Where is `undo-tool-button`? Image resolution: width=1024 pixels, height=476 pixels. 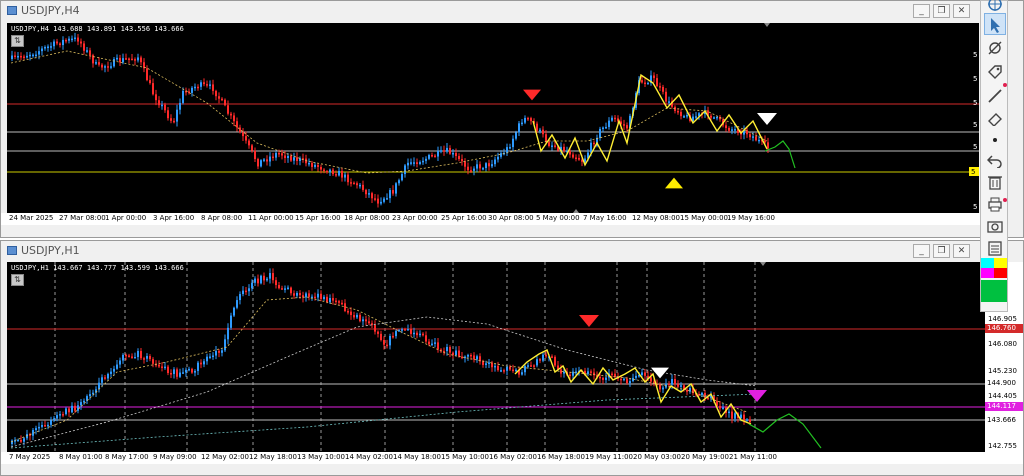
undo-tool-button is located at coordinates (995, 160).